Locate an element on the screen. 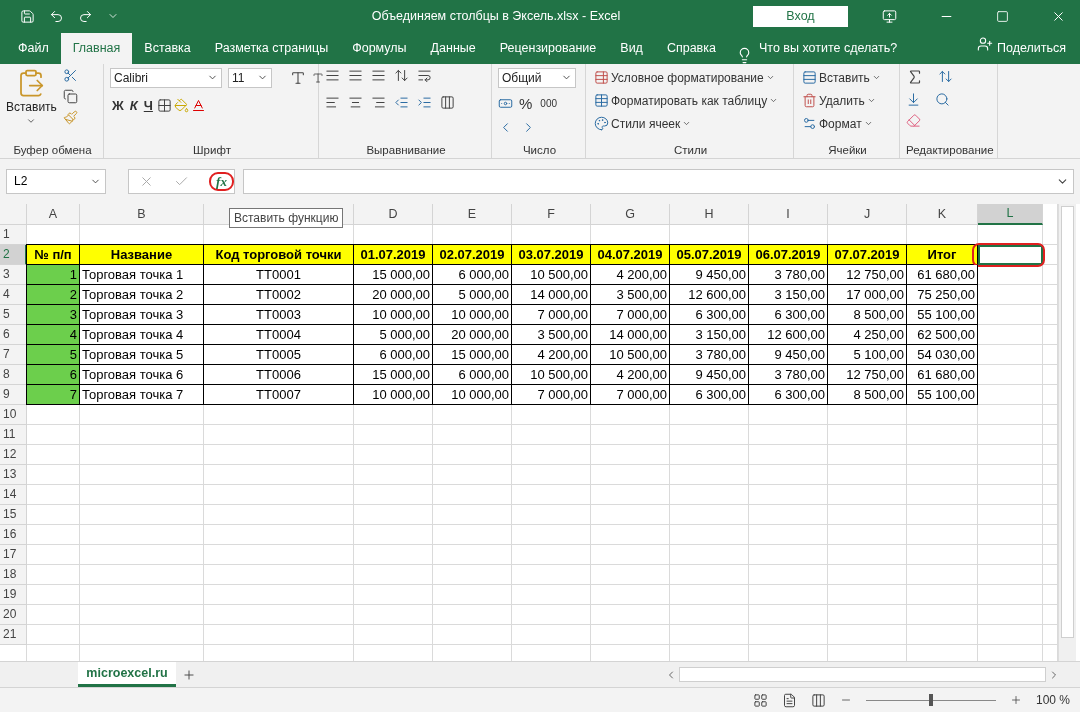 The image size is (1080, 712). header-cell: 02.07.2019 is located at coordinates (472, 254).